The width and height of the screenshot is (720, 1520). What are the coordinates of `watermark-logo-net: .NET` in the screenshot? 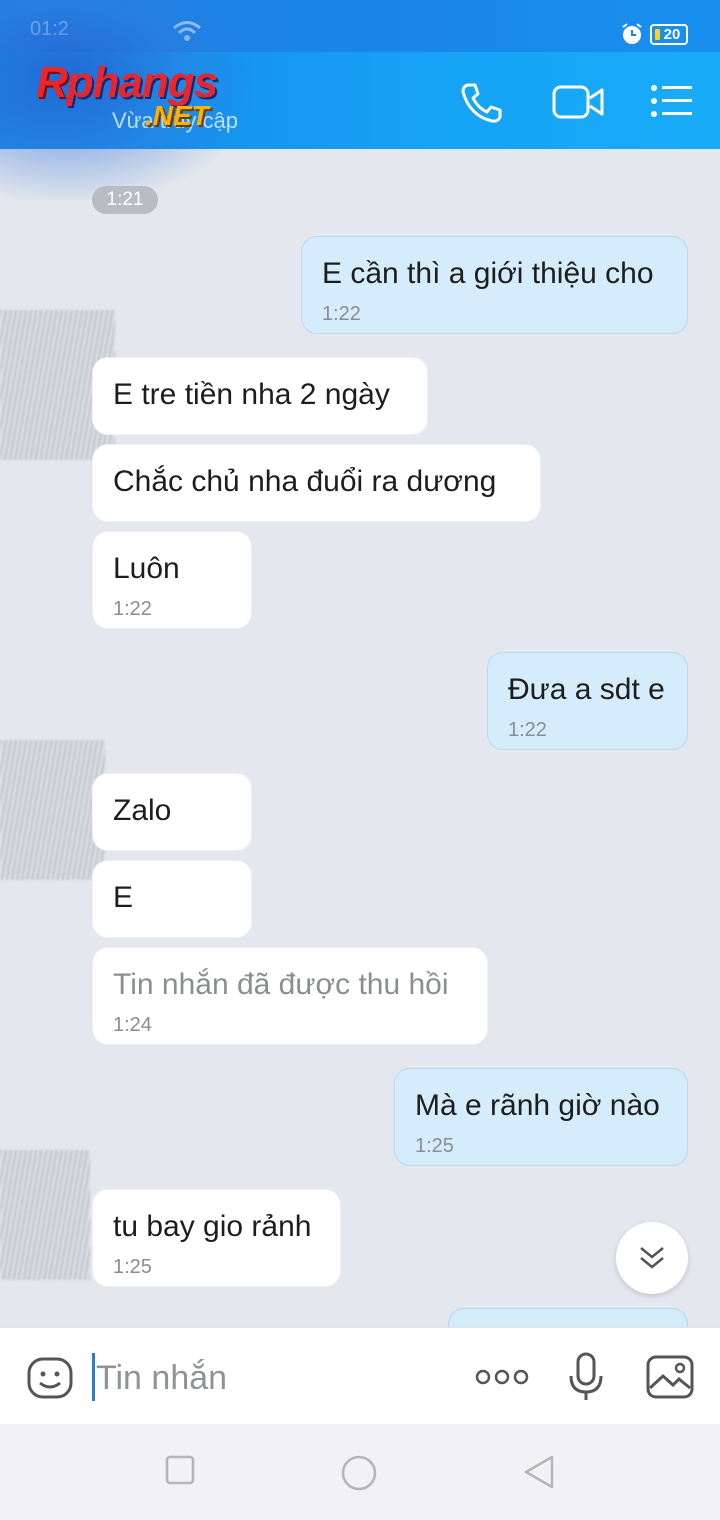 It's located at (177, 115).